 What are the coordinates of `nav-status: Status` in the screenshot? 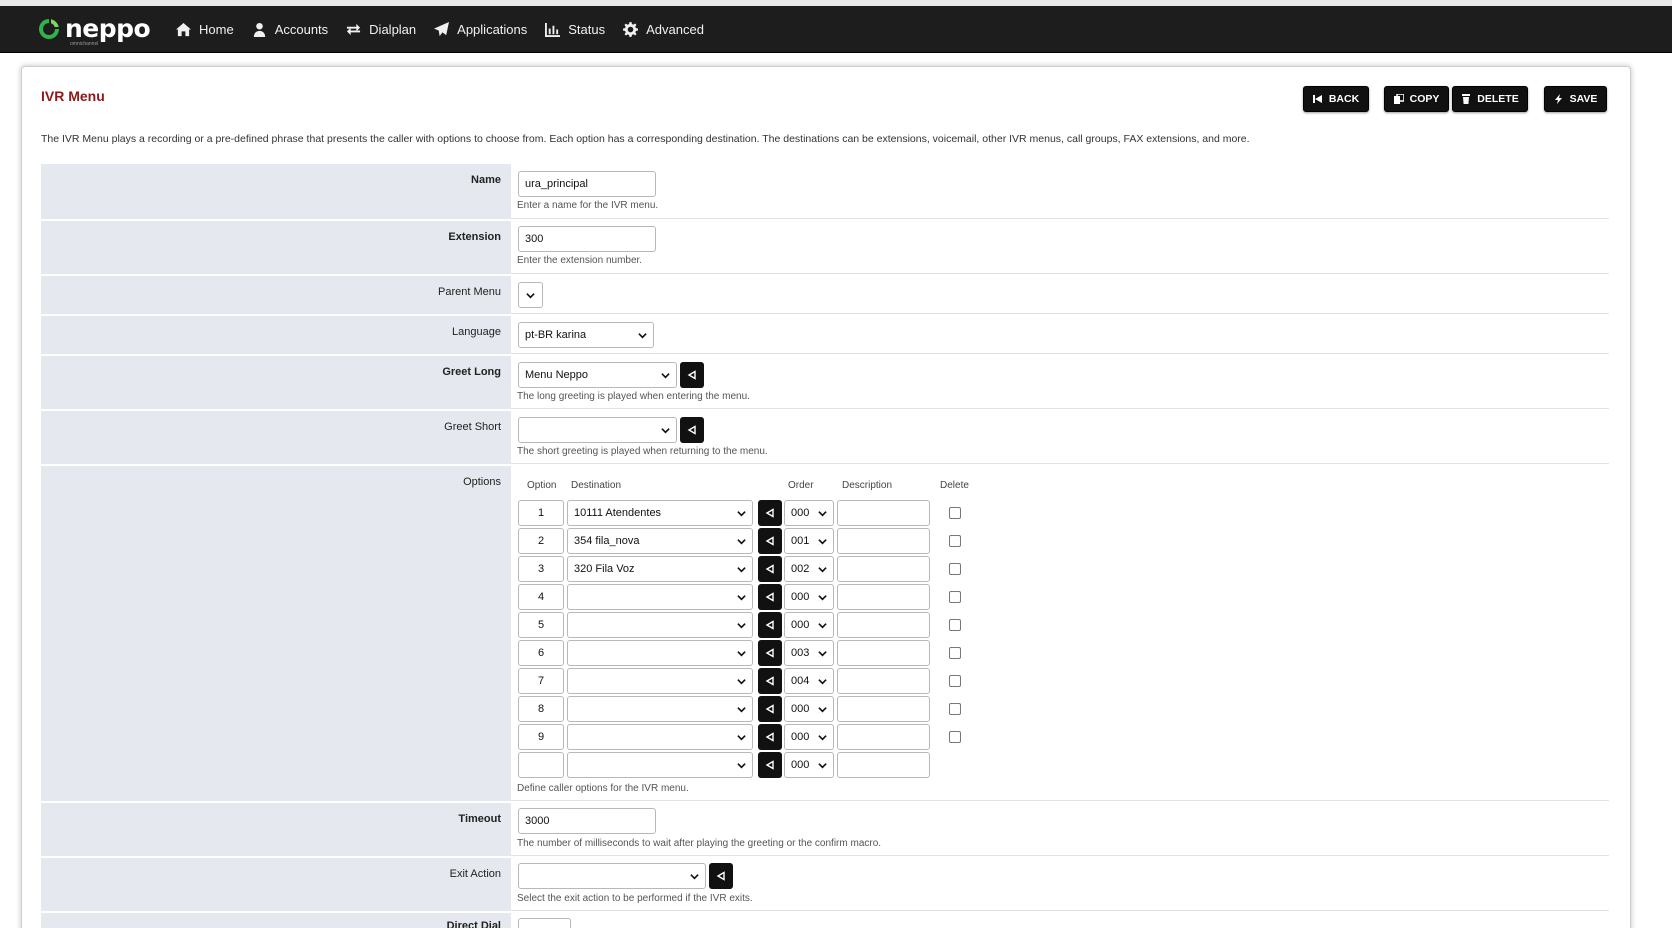 It's located at (575, 29).